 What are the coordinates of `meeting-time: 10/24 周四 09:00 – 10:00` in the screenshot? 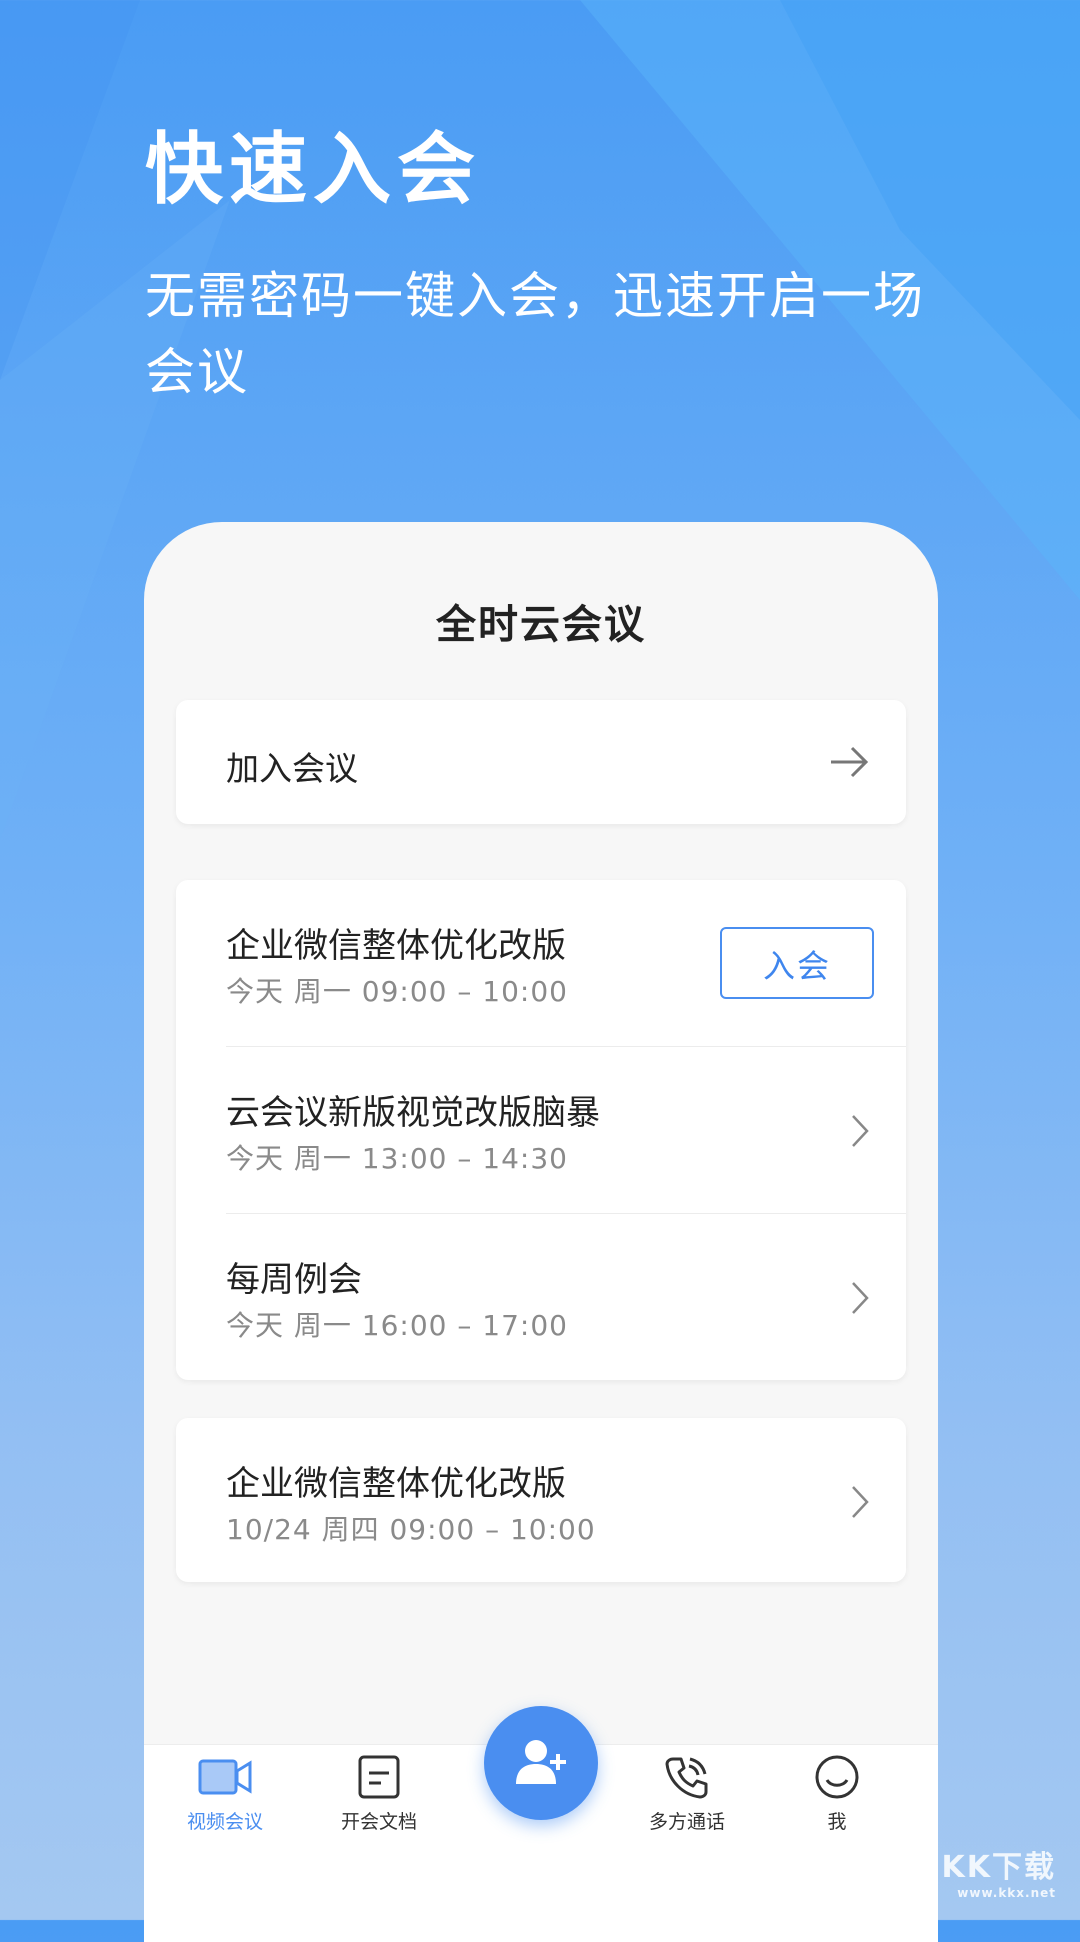 It's located at (411, 1529).